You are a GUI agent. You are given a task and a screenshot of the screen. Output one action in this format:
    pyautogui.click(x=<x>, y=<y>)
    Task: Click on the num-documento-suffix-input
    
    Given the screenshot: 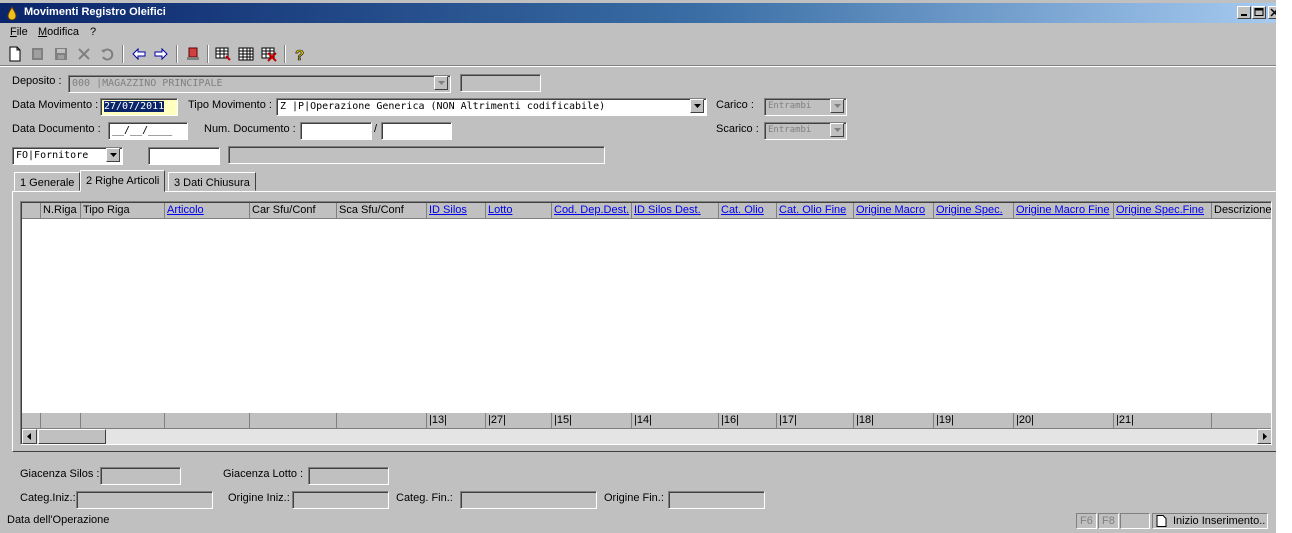 What is the action you would take?
    pyautogui.click(x=416, y=131)
    